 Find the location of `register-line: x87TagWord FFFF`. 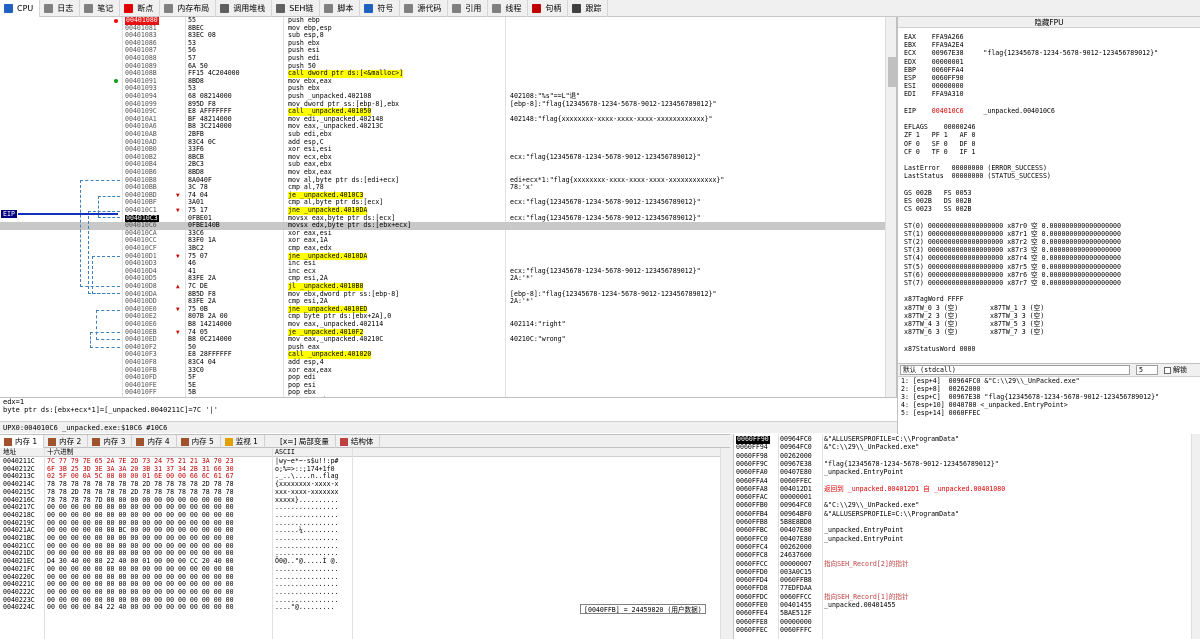

register-line: x87TagWord FFFF is located at coordinates (934, 299).